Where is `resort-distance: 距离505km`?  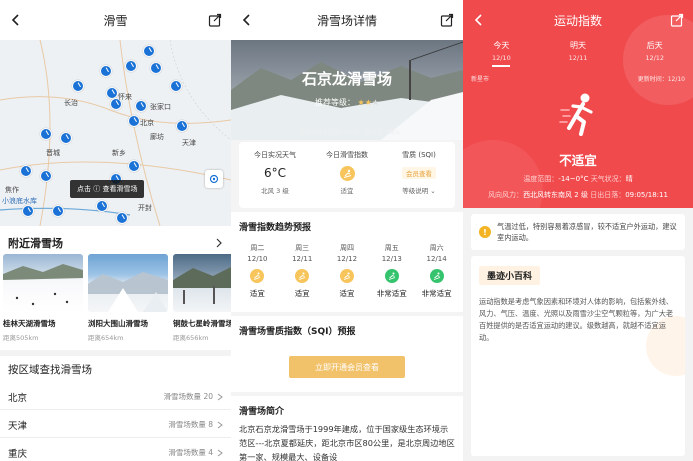 resort-distance: 距离505km is located at coordinates (21, 338).